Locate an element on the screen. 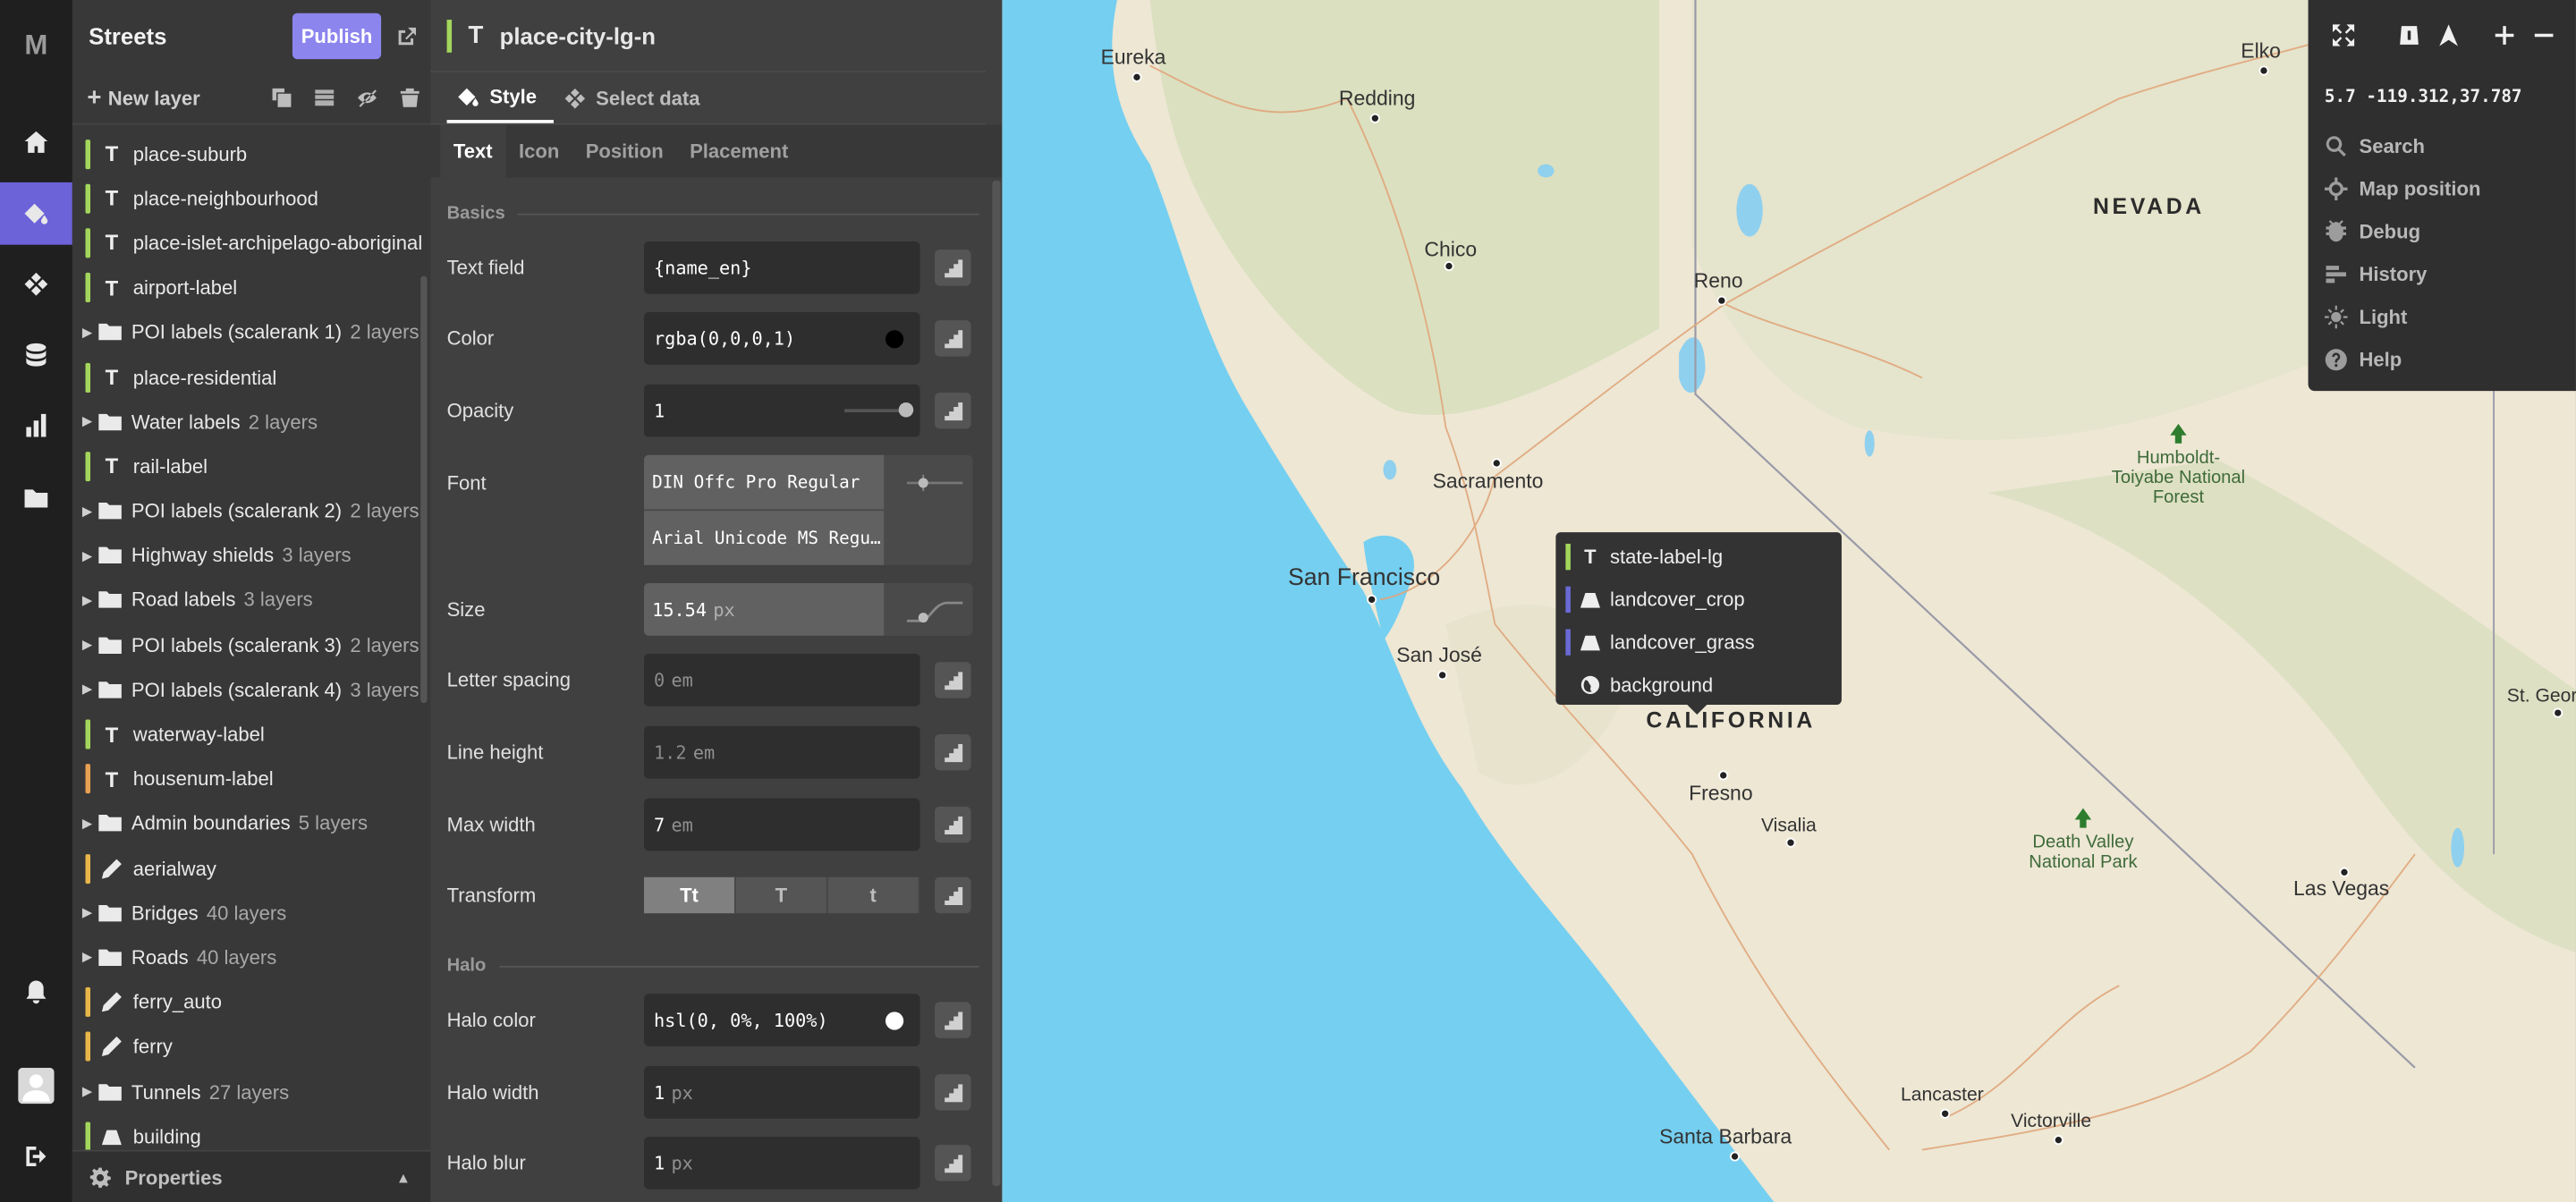 Image resolution: width=2576 pixels, height=1202 pixels. city-label-visalia: Visalia is located at coordinates (1789, 826).